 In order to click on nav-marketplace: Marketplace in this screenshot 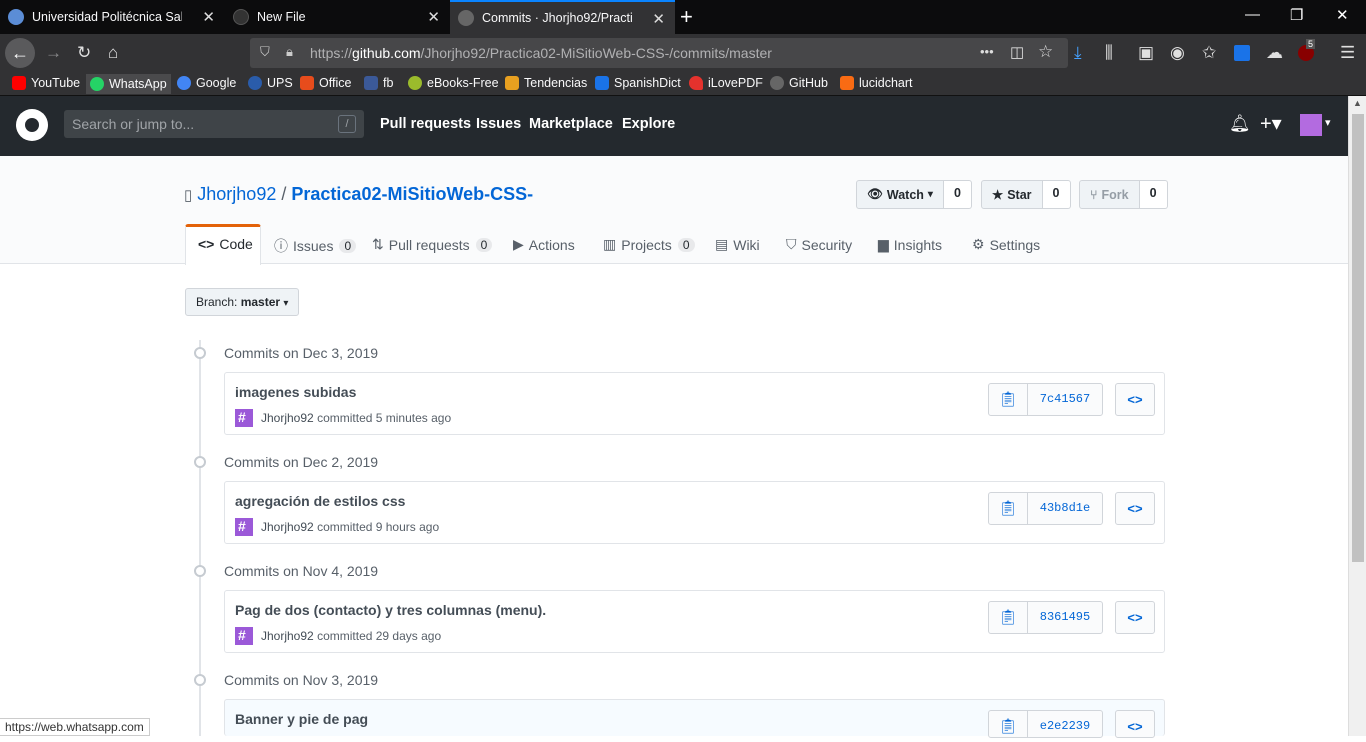, I will do `click(571, 124)`.